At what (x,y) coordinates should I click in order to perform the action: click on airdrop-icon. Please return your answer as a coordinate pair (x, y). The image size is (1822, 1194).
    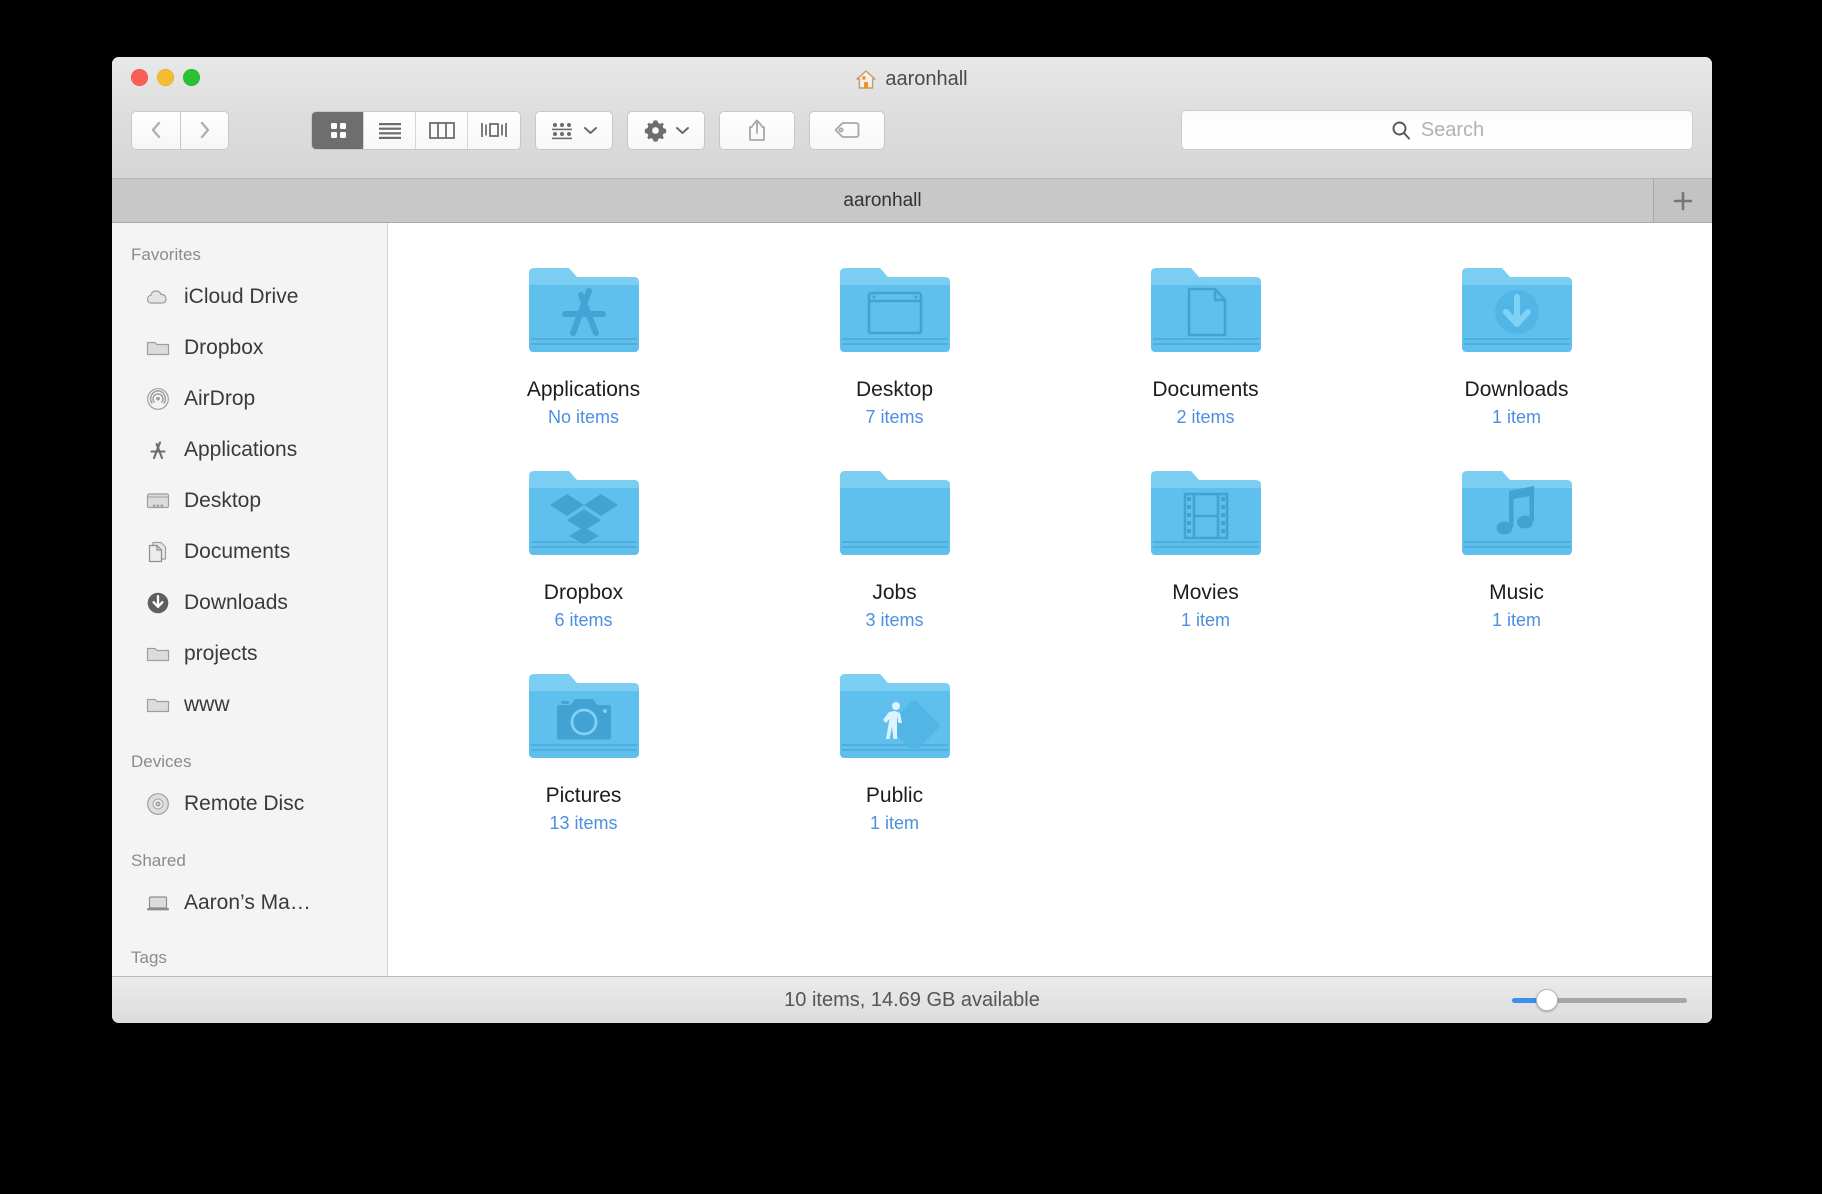
    Looking at the image, I should click on (158, 398).